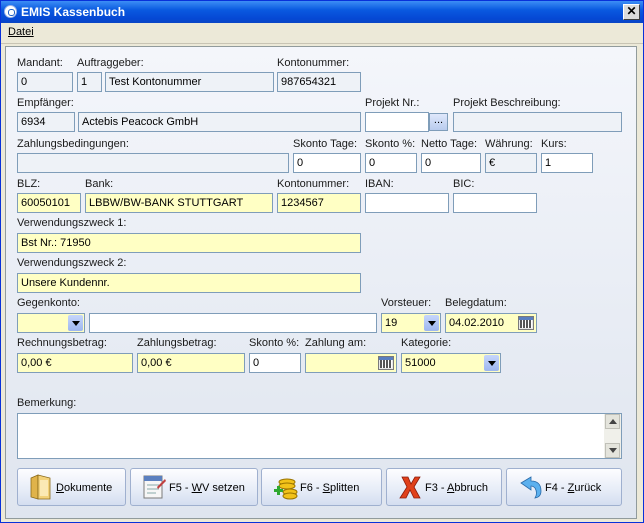 This screenshot has height=523, width=644. Describe the element at coordinates (154, 487) in the screenshot. I see `calendar-note-icon` at that location.